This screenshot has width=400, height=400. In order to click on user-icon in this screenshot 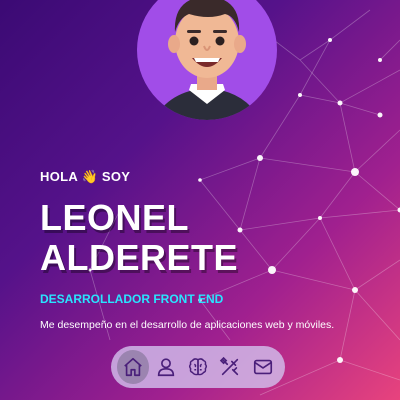, I will do `click(165, 367)`.